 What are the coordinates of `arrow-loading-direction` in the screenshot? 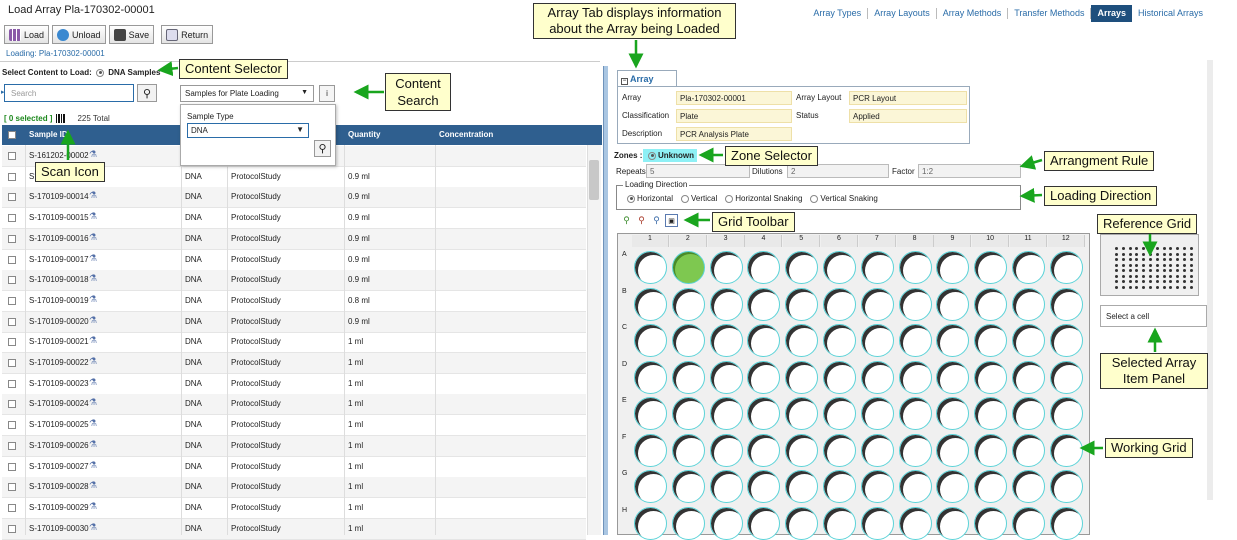 It's located at (1031, 195).